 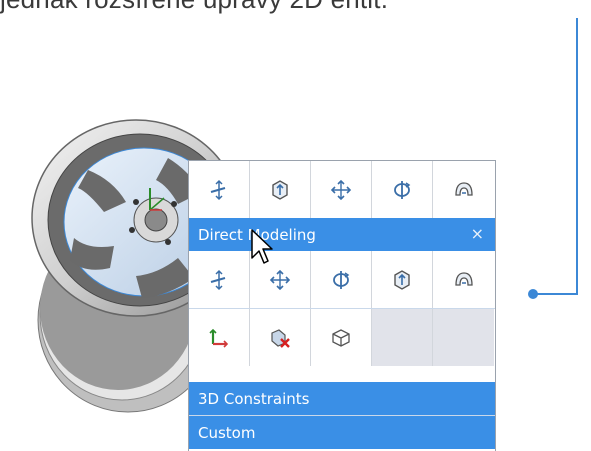 What do you see at coordinates (262, 246) in the screenshot?
I see `mouse-cursor-icon` at bounding box center [262, 246].